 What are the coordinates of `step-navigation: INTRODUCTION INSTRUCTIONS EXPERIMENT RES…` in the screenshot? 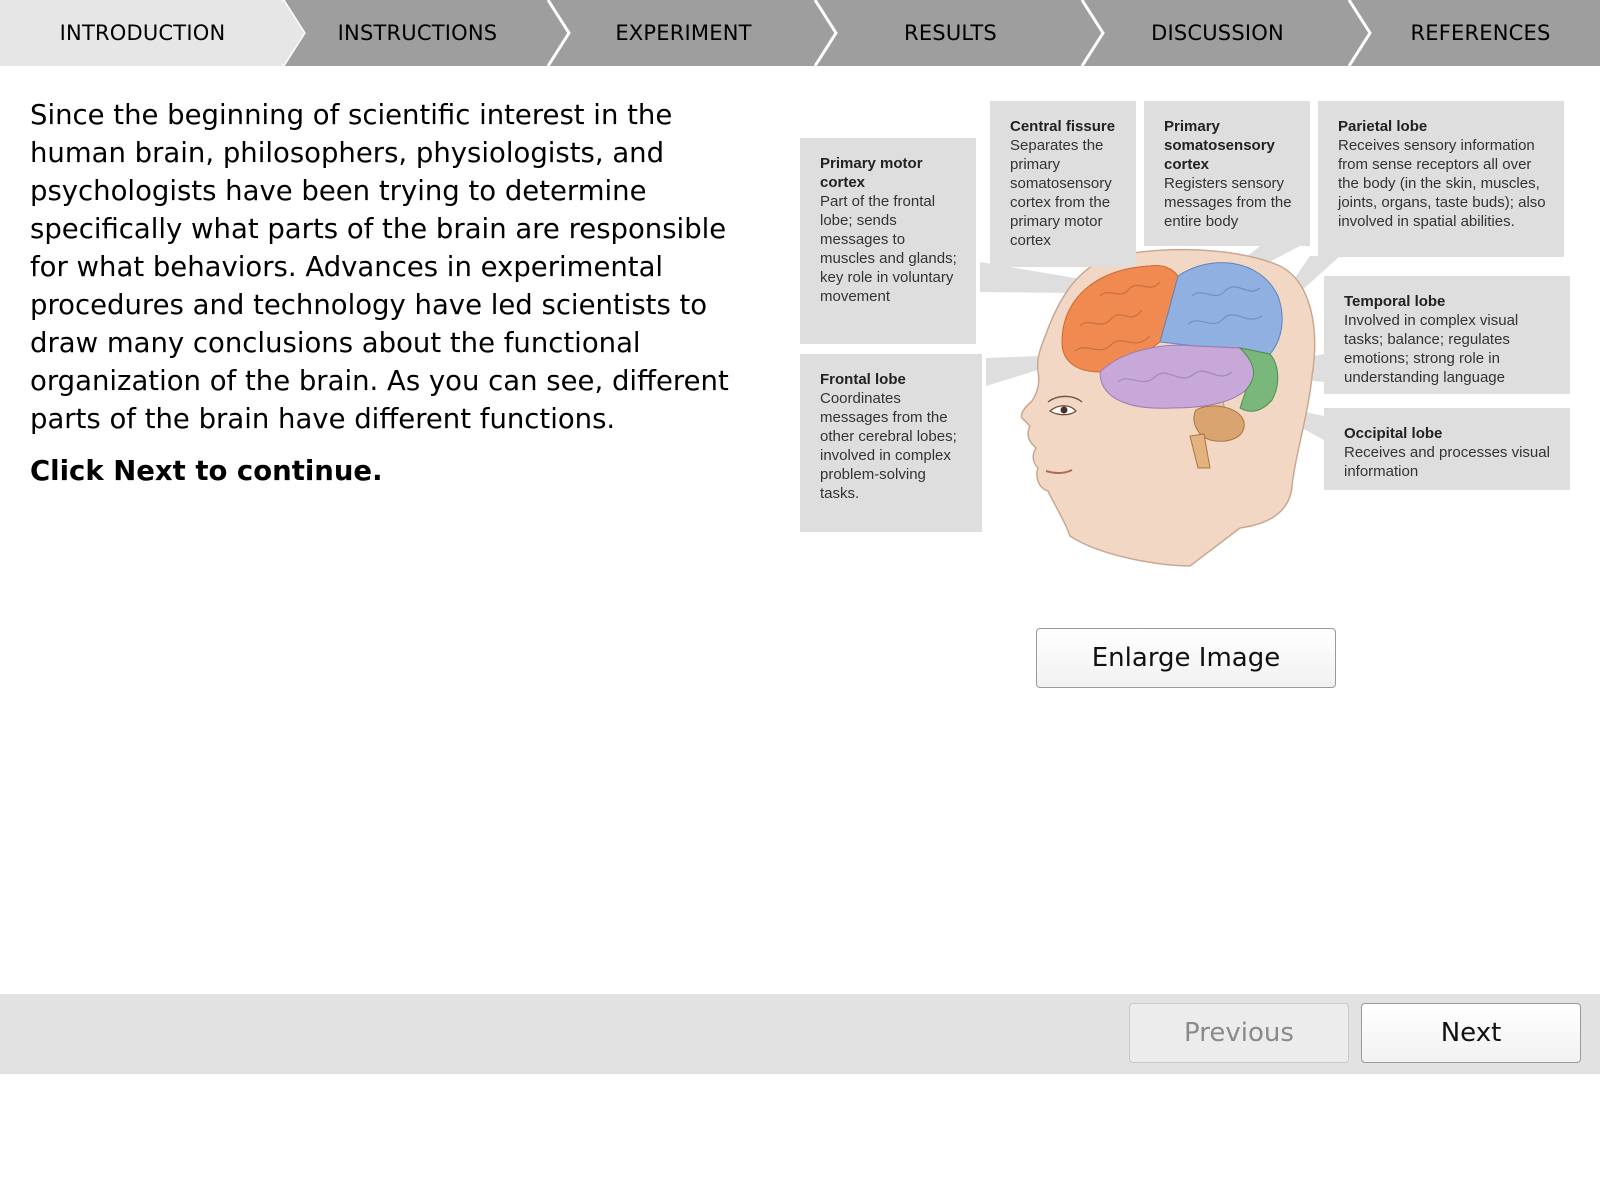 It's located at (800, 33).